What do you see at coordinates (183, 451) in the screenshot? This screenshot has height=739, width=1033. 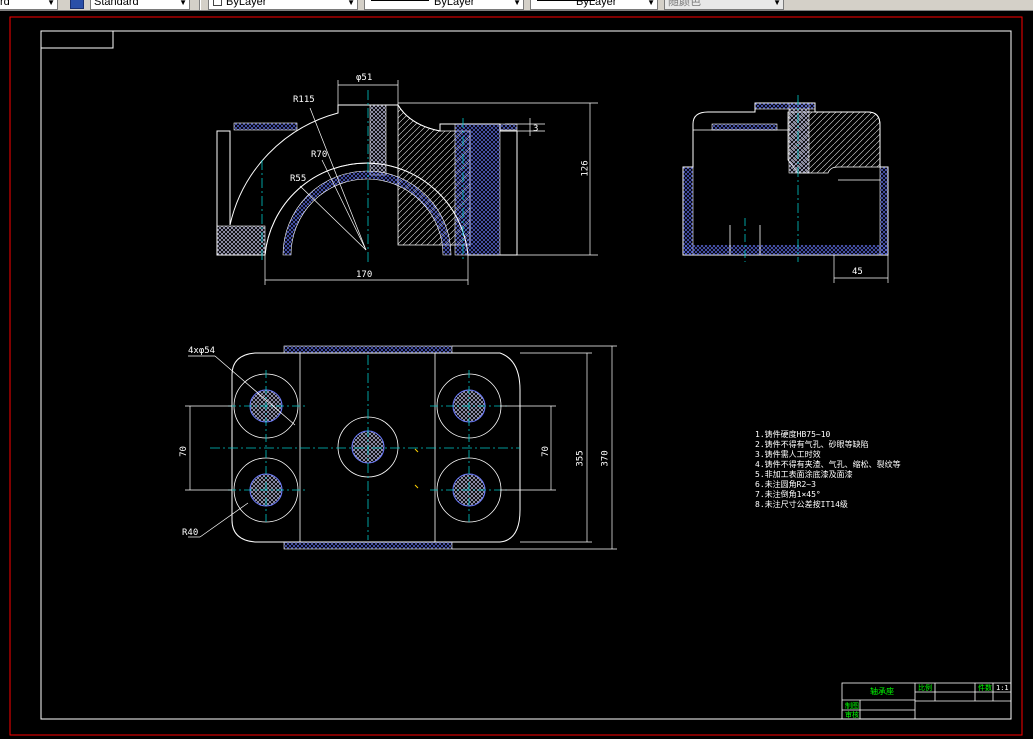 I see `dim-70-left: 70` at bounding box center [183, 451].